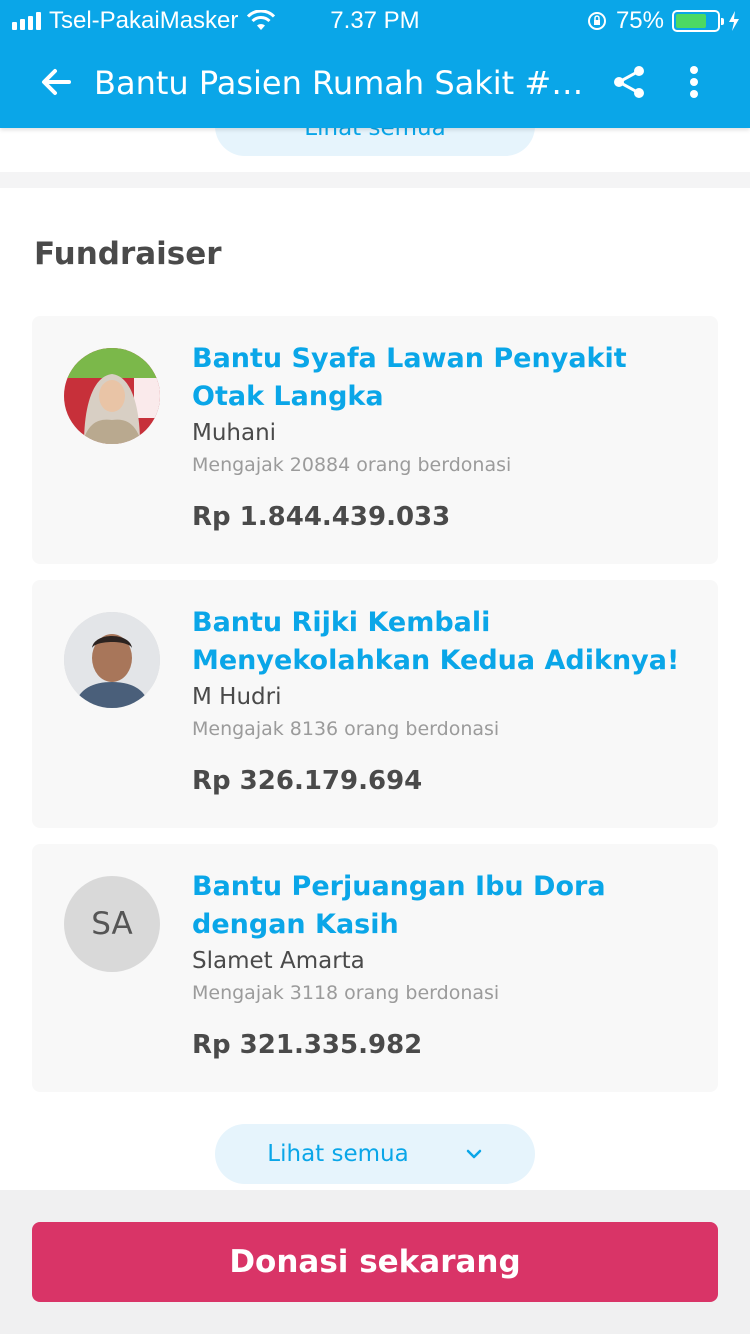  What do you see at coordinates (338, 1154) in the screenshot?
I see `see-all-label: Lihat semua` at bounding box center [338, 1154].